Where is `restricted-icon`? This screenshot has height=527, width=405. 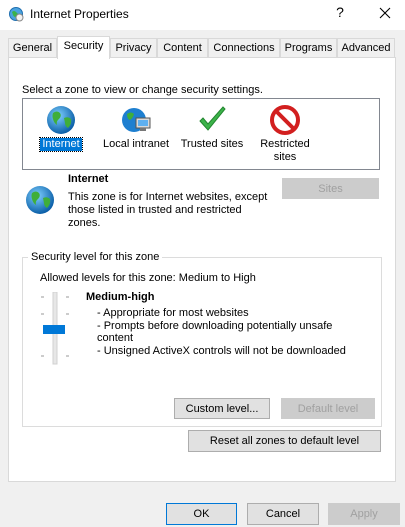 restricted-icon is located at coordinates (285, 120).